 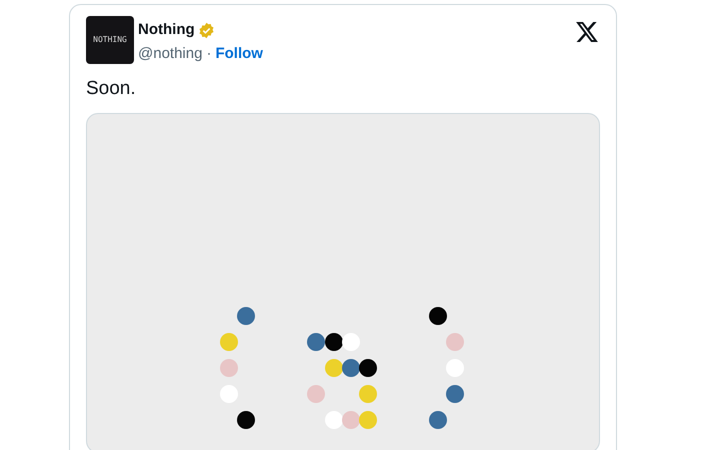 What do you see at coordinates (166, 30) in the screenshot?
I see `account-name: Nothing` at bounding box center [166, 30].